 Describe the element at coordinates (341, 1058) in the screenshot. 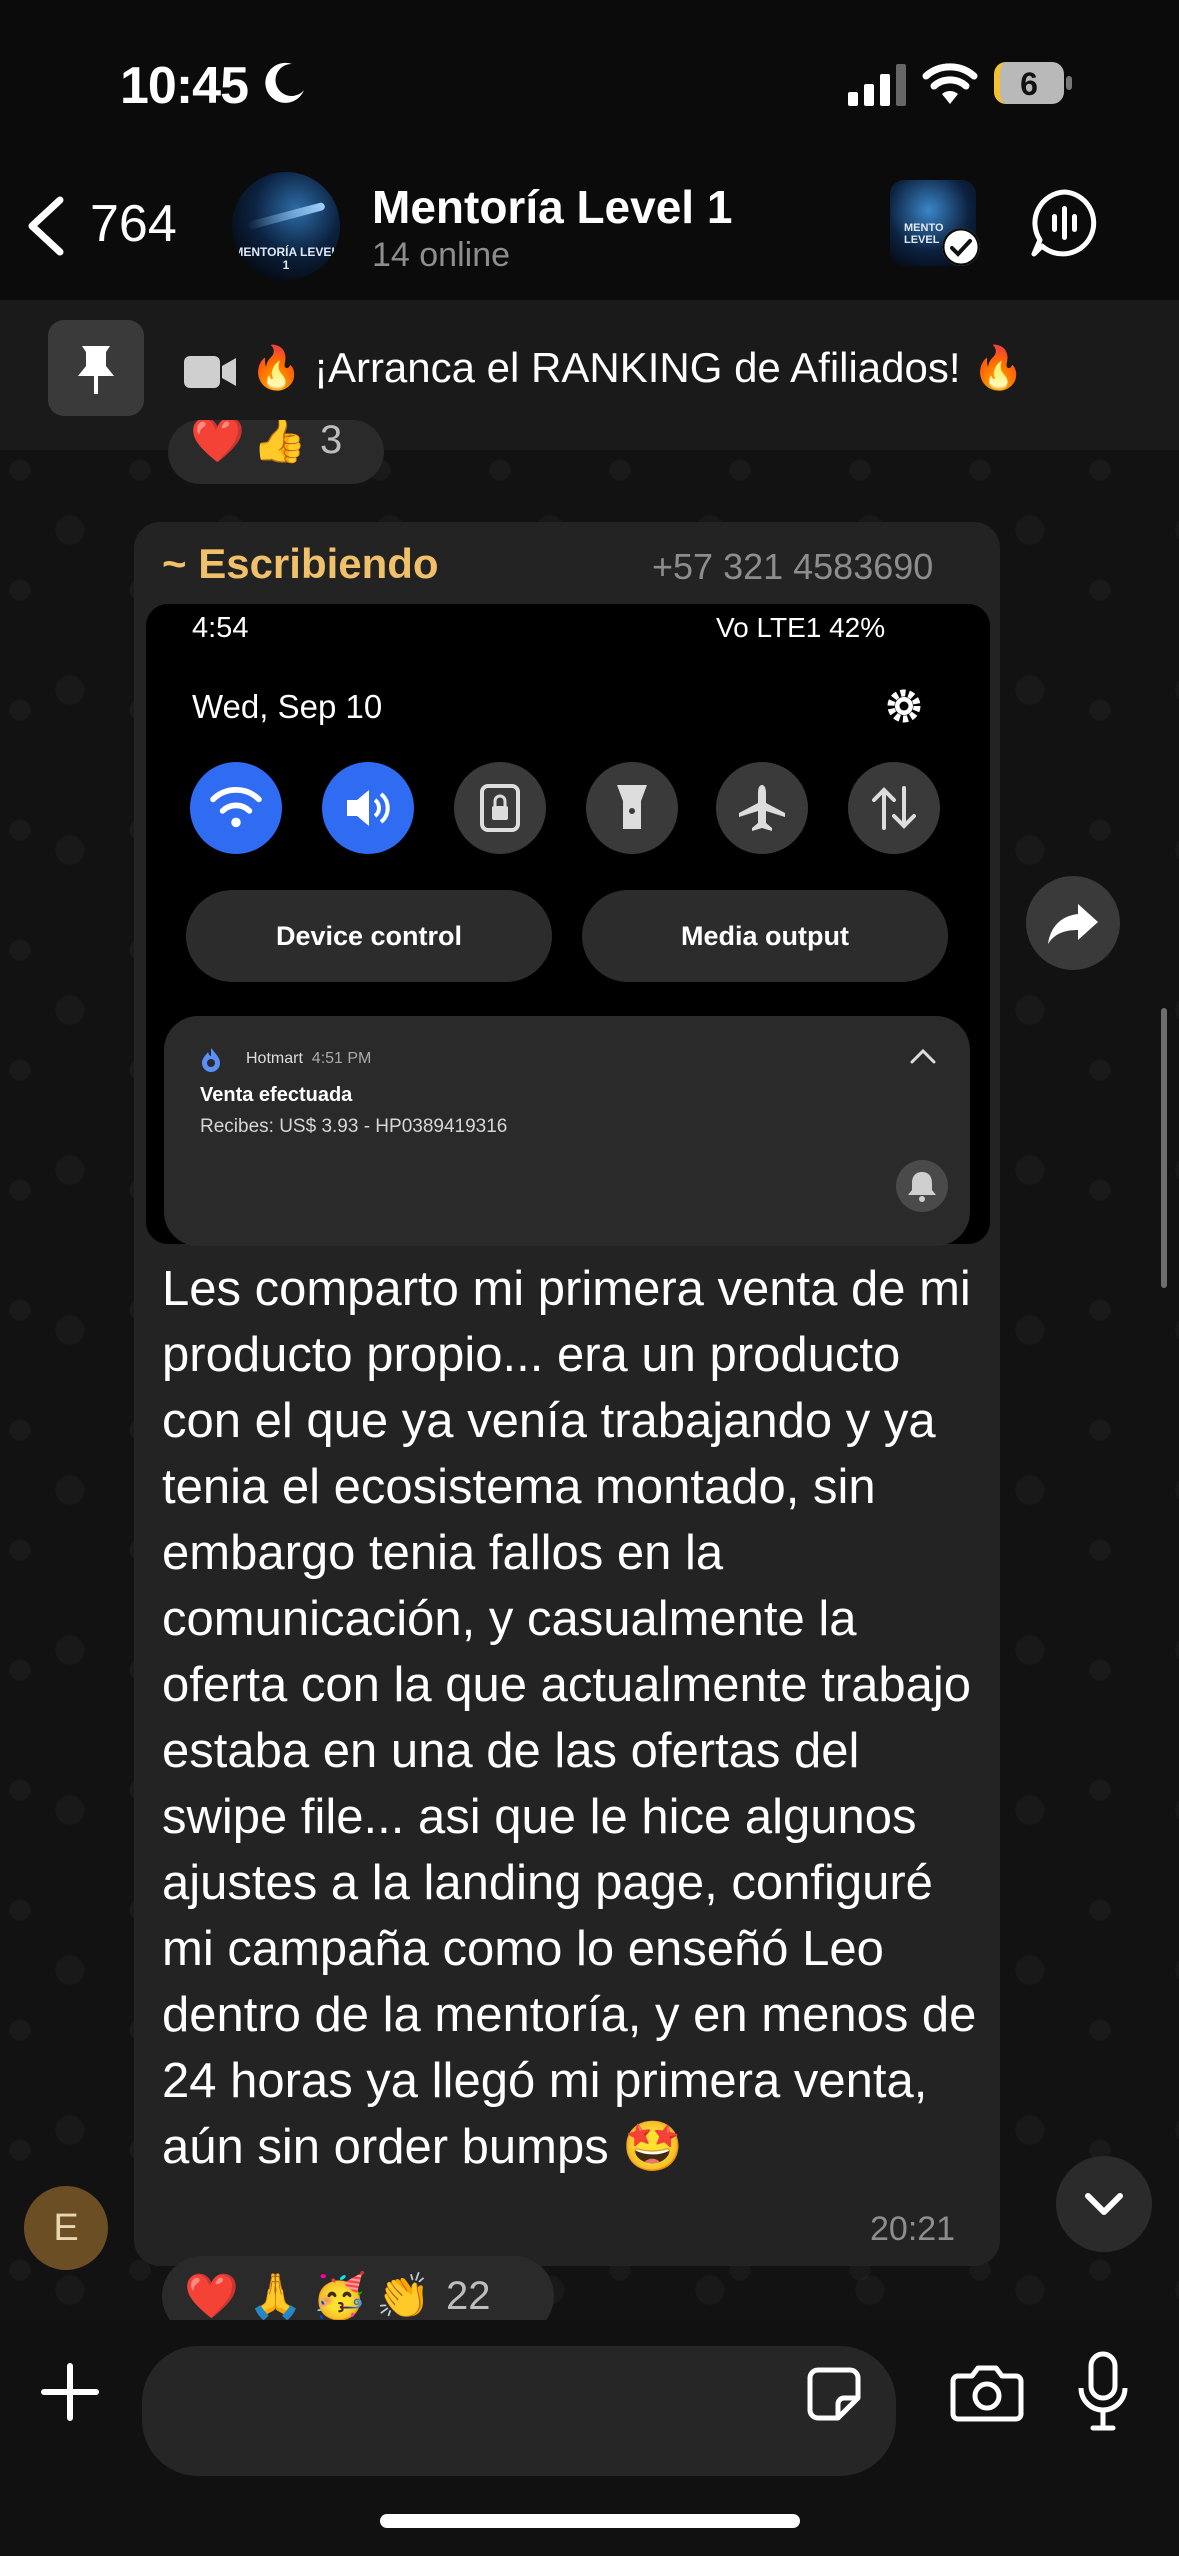

I see `notification-time: 4:51 PM` at that location.